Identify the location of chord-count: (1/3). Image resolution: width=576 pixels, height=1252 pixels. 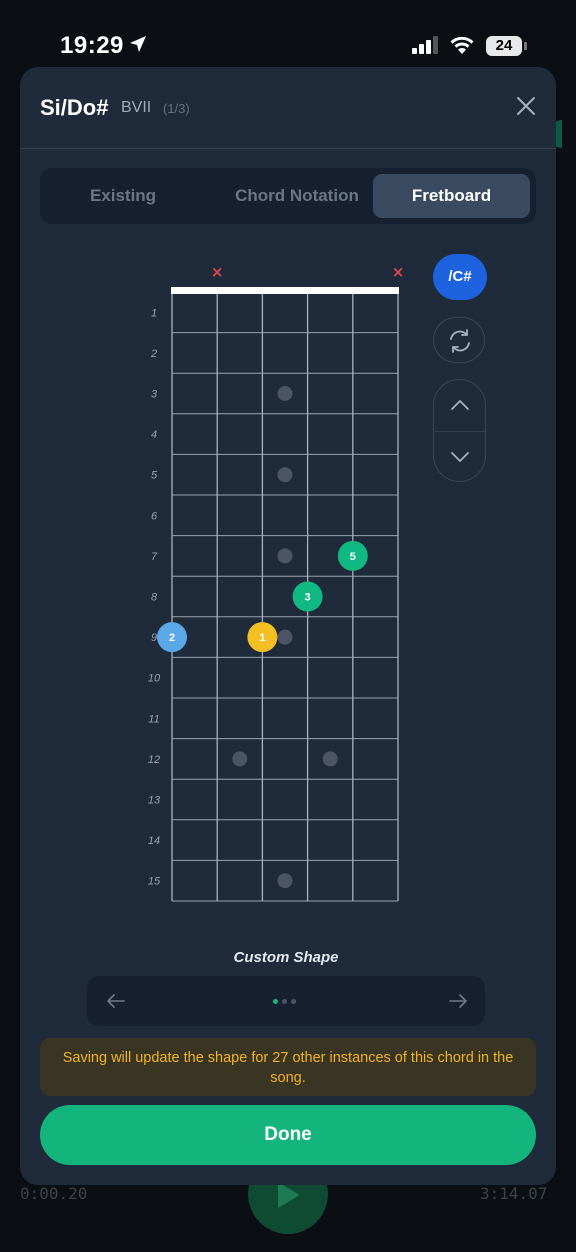
(176, 108).